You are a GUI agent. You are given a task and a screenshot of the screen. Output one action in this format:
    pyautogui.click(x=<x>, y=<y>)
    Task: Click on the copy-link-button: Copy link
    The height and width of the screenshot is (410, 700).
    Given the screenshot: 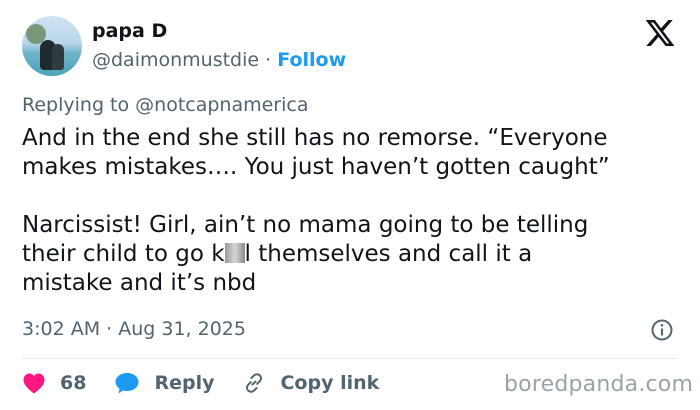 What is the action you would take?
    pyautogui.click(x=310, y=383)
    